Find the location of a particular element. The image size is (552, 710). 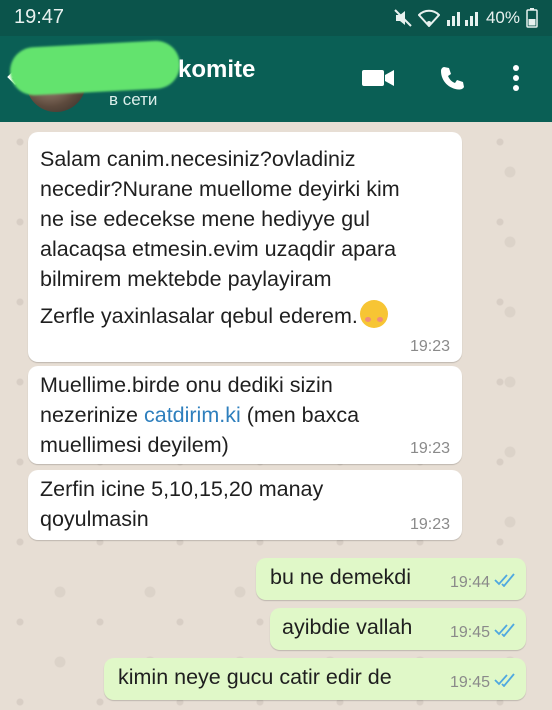

status-time: 19:47 is located at coordinates (39, 17).